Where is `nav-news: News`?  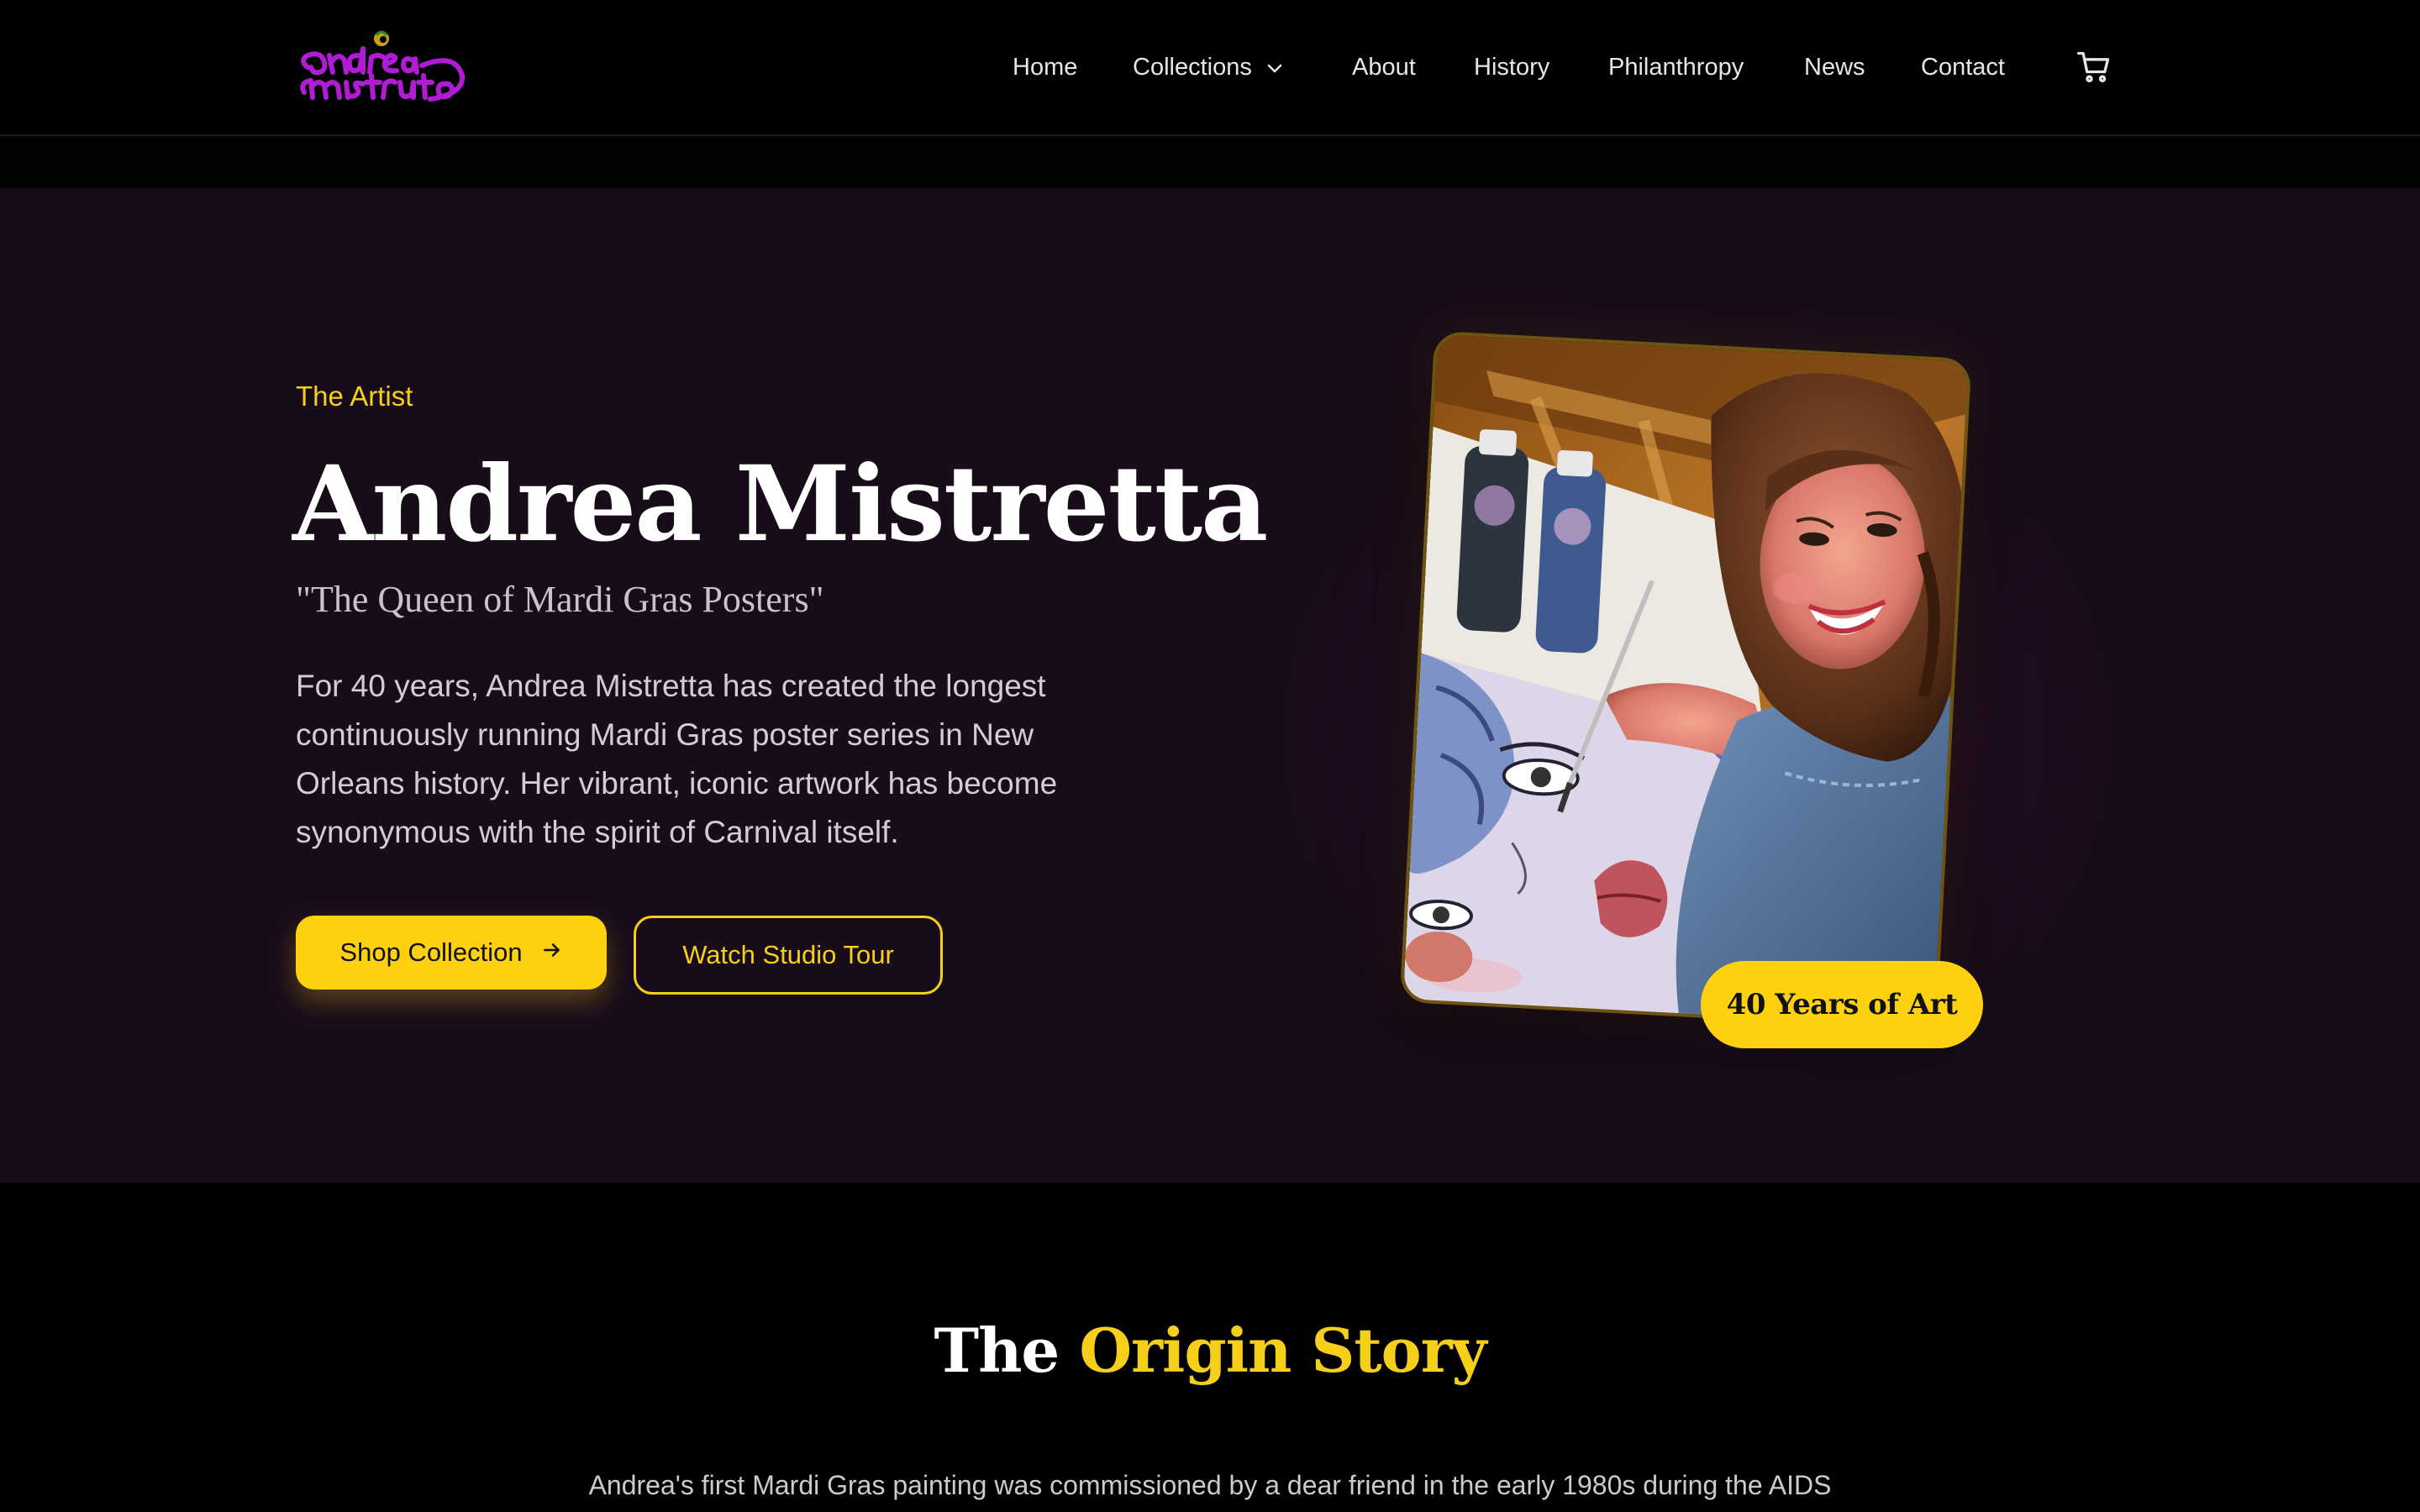
nav-news: News is located at coordinates (1834, 67).